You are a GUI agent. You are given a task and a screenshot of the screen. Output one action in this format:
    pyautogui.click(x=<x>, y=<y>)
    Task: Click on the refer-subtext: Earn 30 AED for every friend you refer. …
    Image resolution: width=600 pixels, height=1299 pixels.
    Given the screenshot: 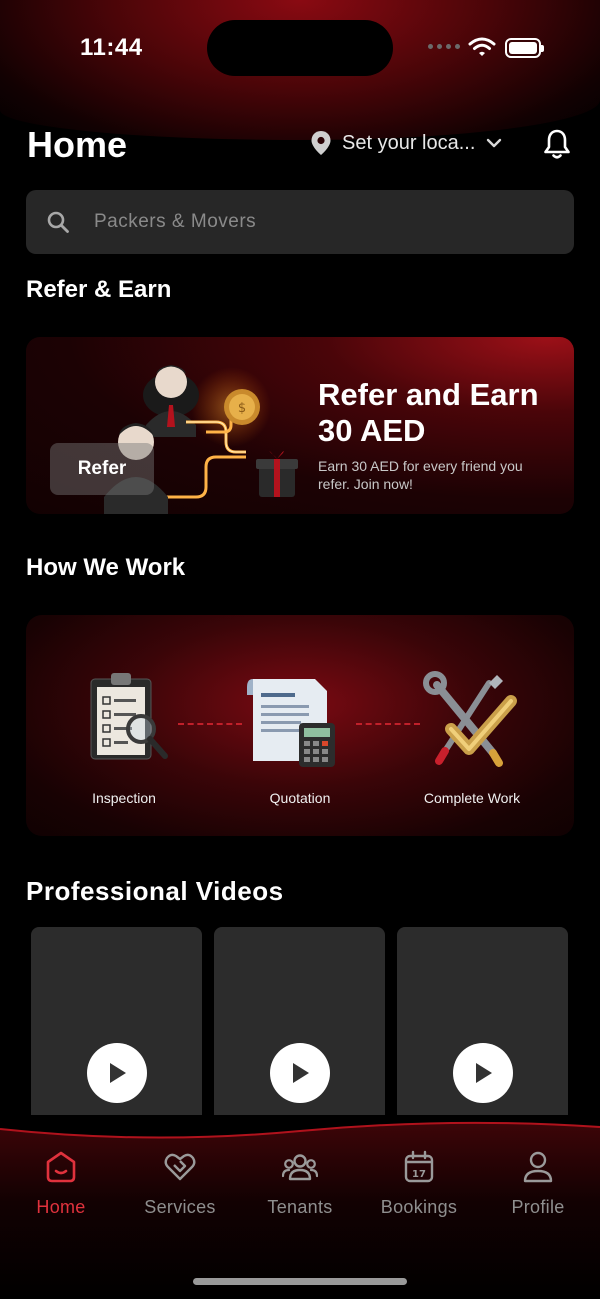 What is the action you would take?
    pyautogui.click(x=420, y=475)
    